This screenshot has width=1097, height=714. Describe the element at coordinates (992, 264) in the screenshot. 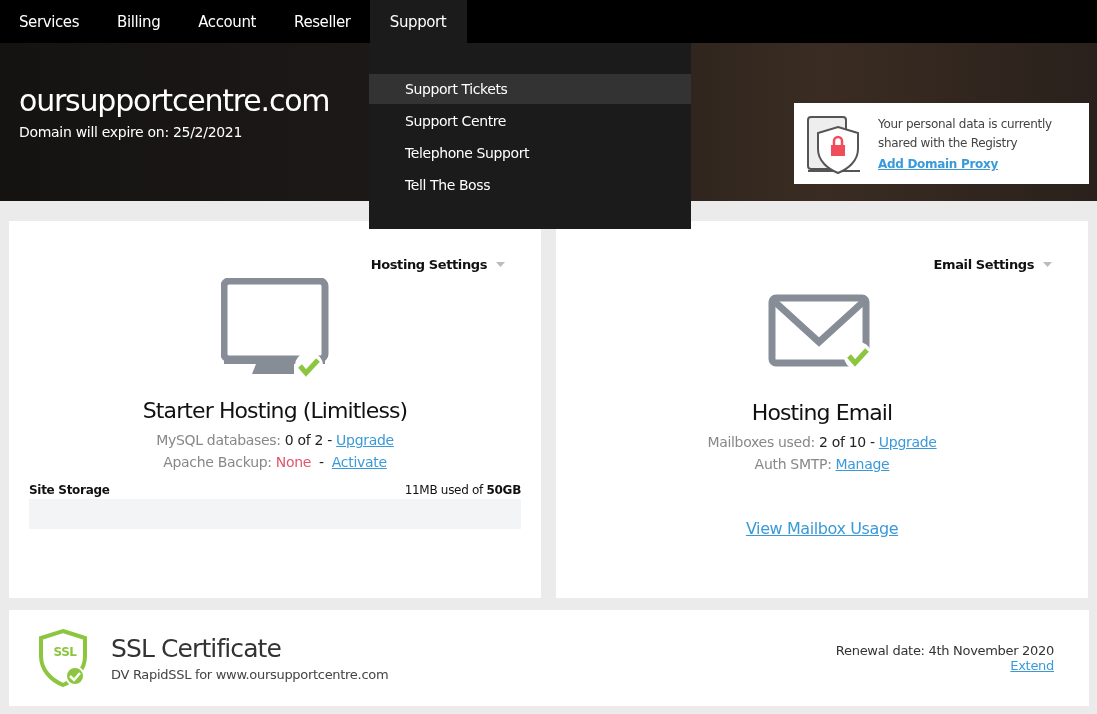

I see `settings-dropdown: Email Settings` at that location.